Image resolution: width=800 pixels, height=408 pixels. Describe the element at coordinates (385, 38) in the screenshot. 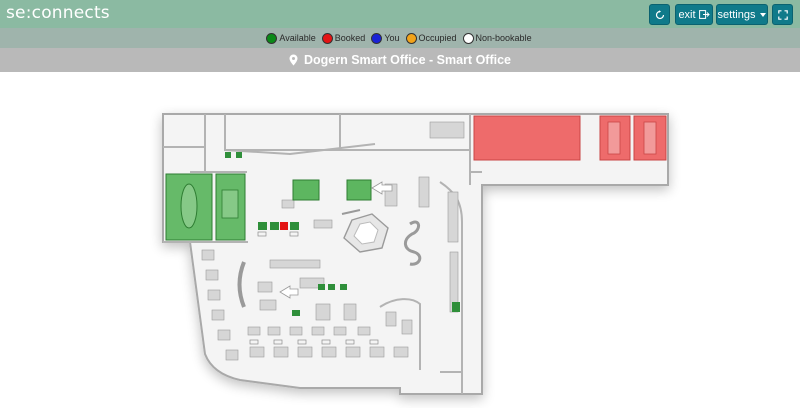

I see `legend-you: You` at that location.